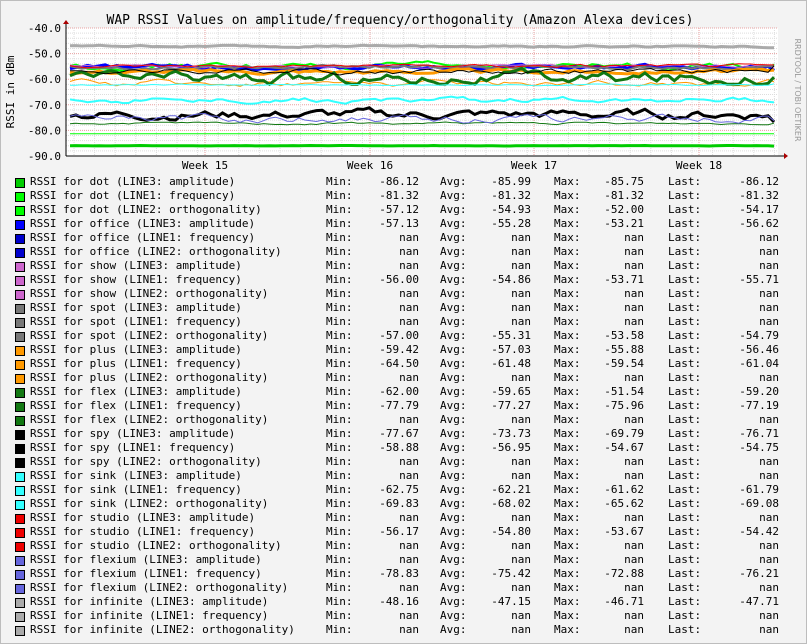 Image resolution: width=807 pixels, height=644 pixels. What do you see at coordinates (136, 391) in the screenshot?
I see `series-name: RSSI for flex (LINE3: amplitude)` at bounding box center [136, 391].